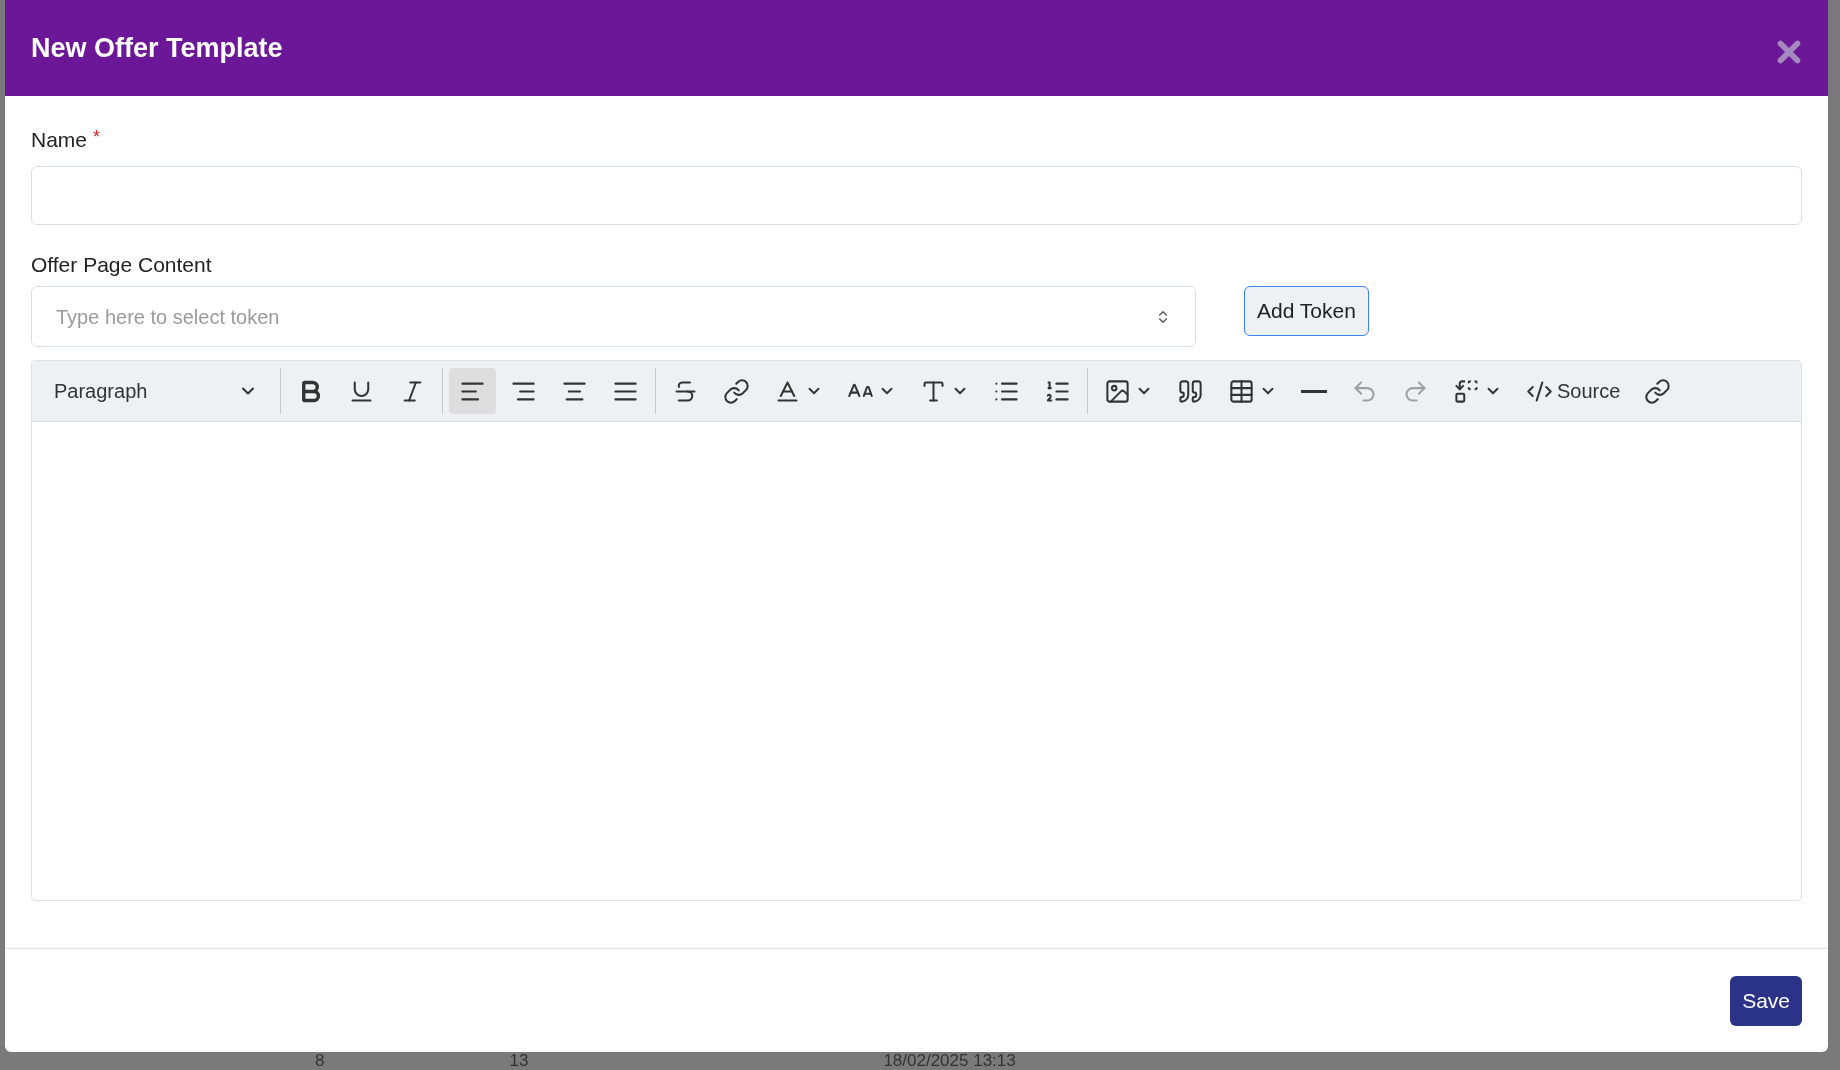  I want to click on table-icon, so click(1241, 391).